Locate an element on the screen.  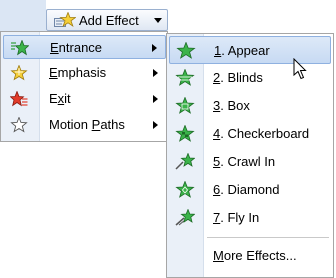
submenu-item-fly-in: 7. Fly In is located at coordinates (250, 218).